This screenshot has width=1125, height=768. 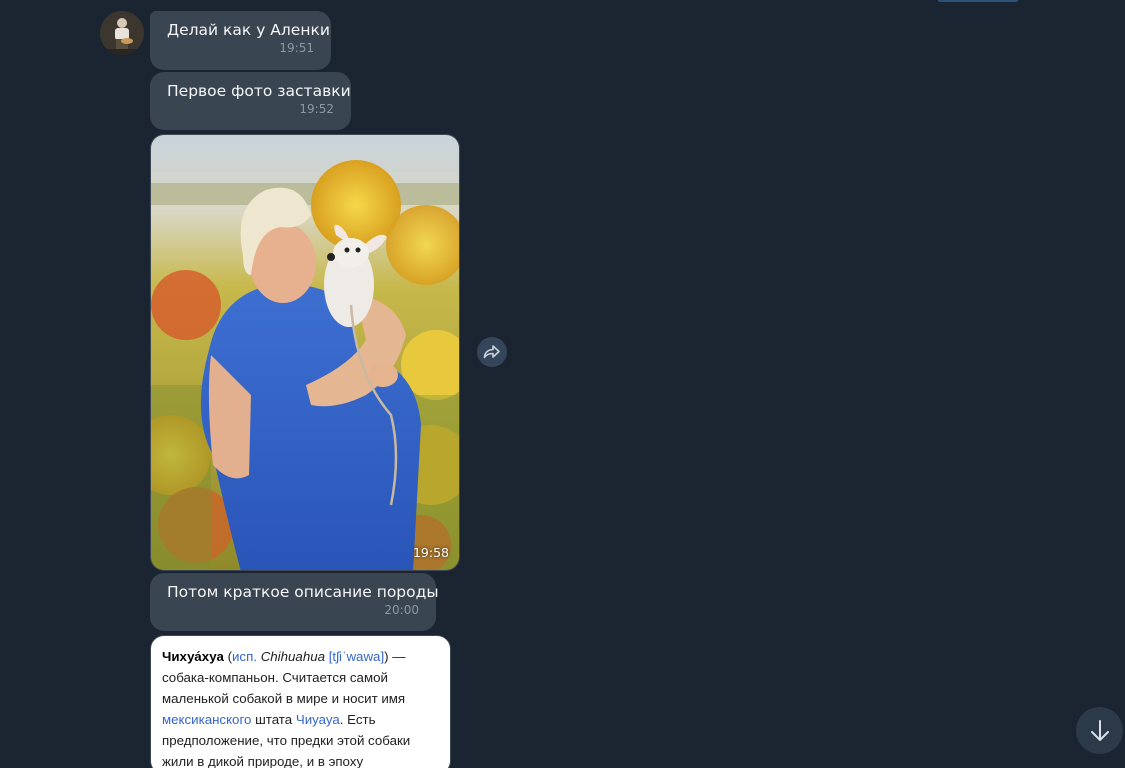 What do you see at coordinates (401, 610) in the screenshot?
I see `message-time: 20:00` at bounding box center [401, 610].